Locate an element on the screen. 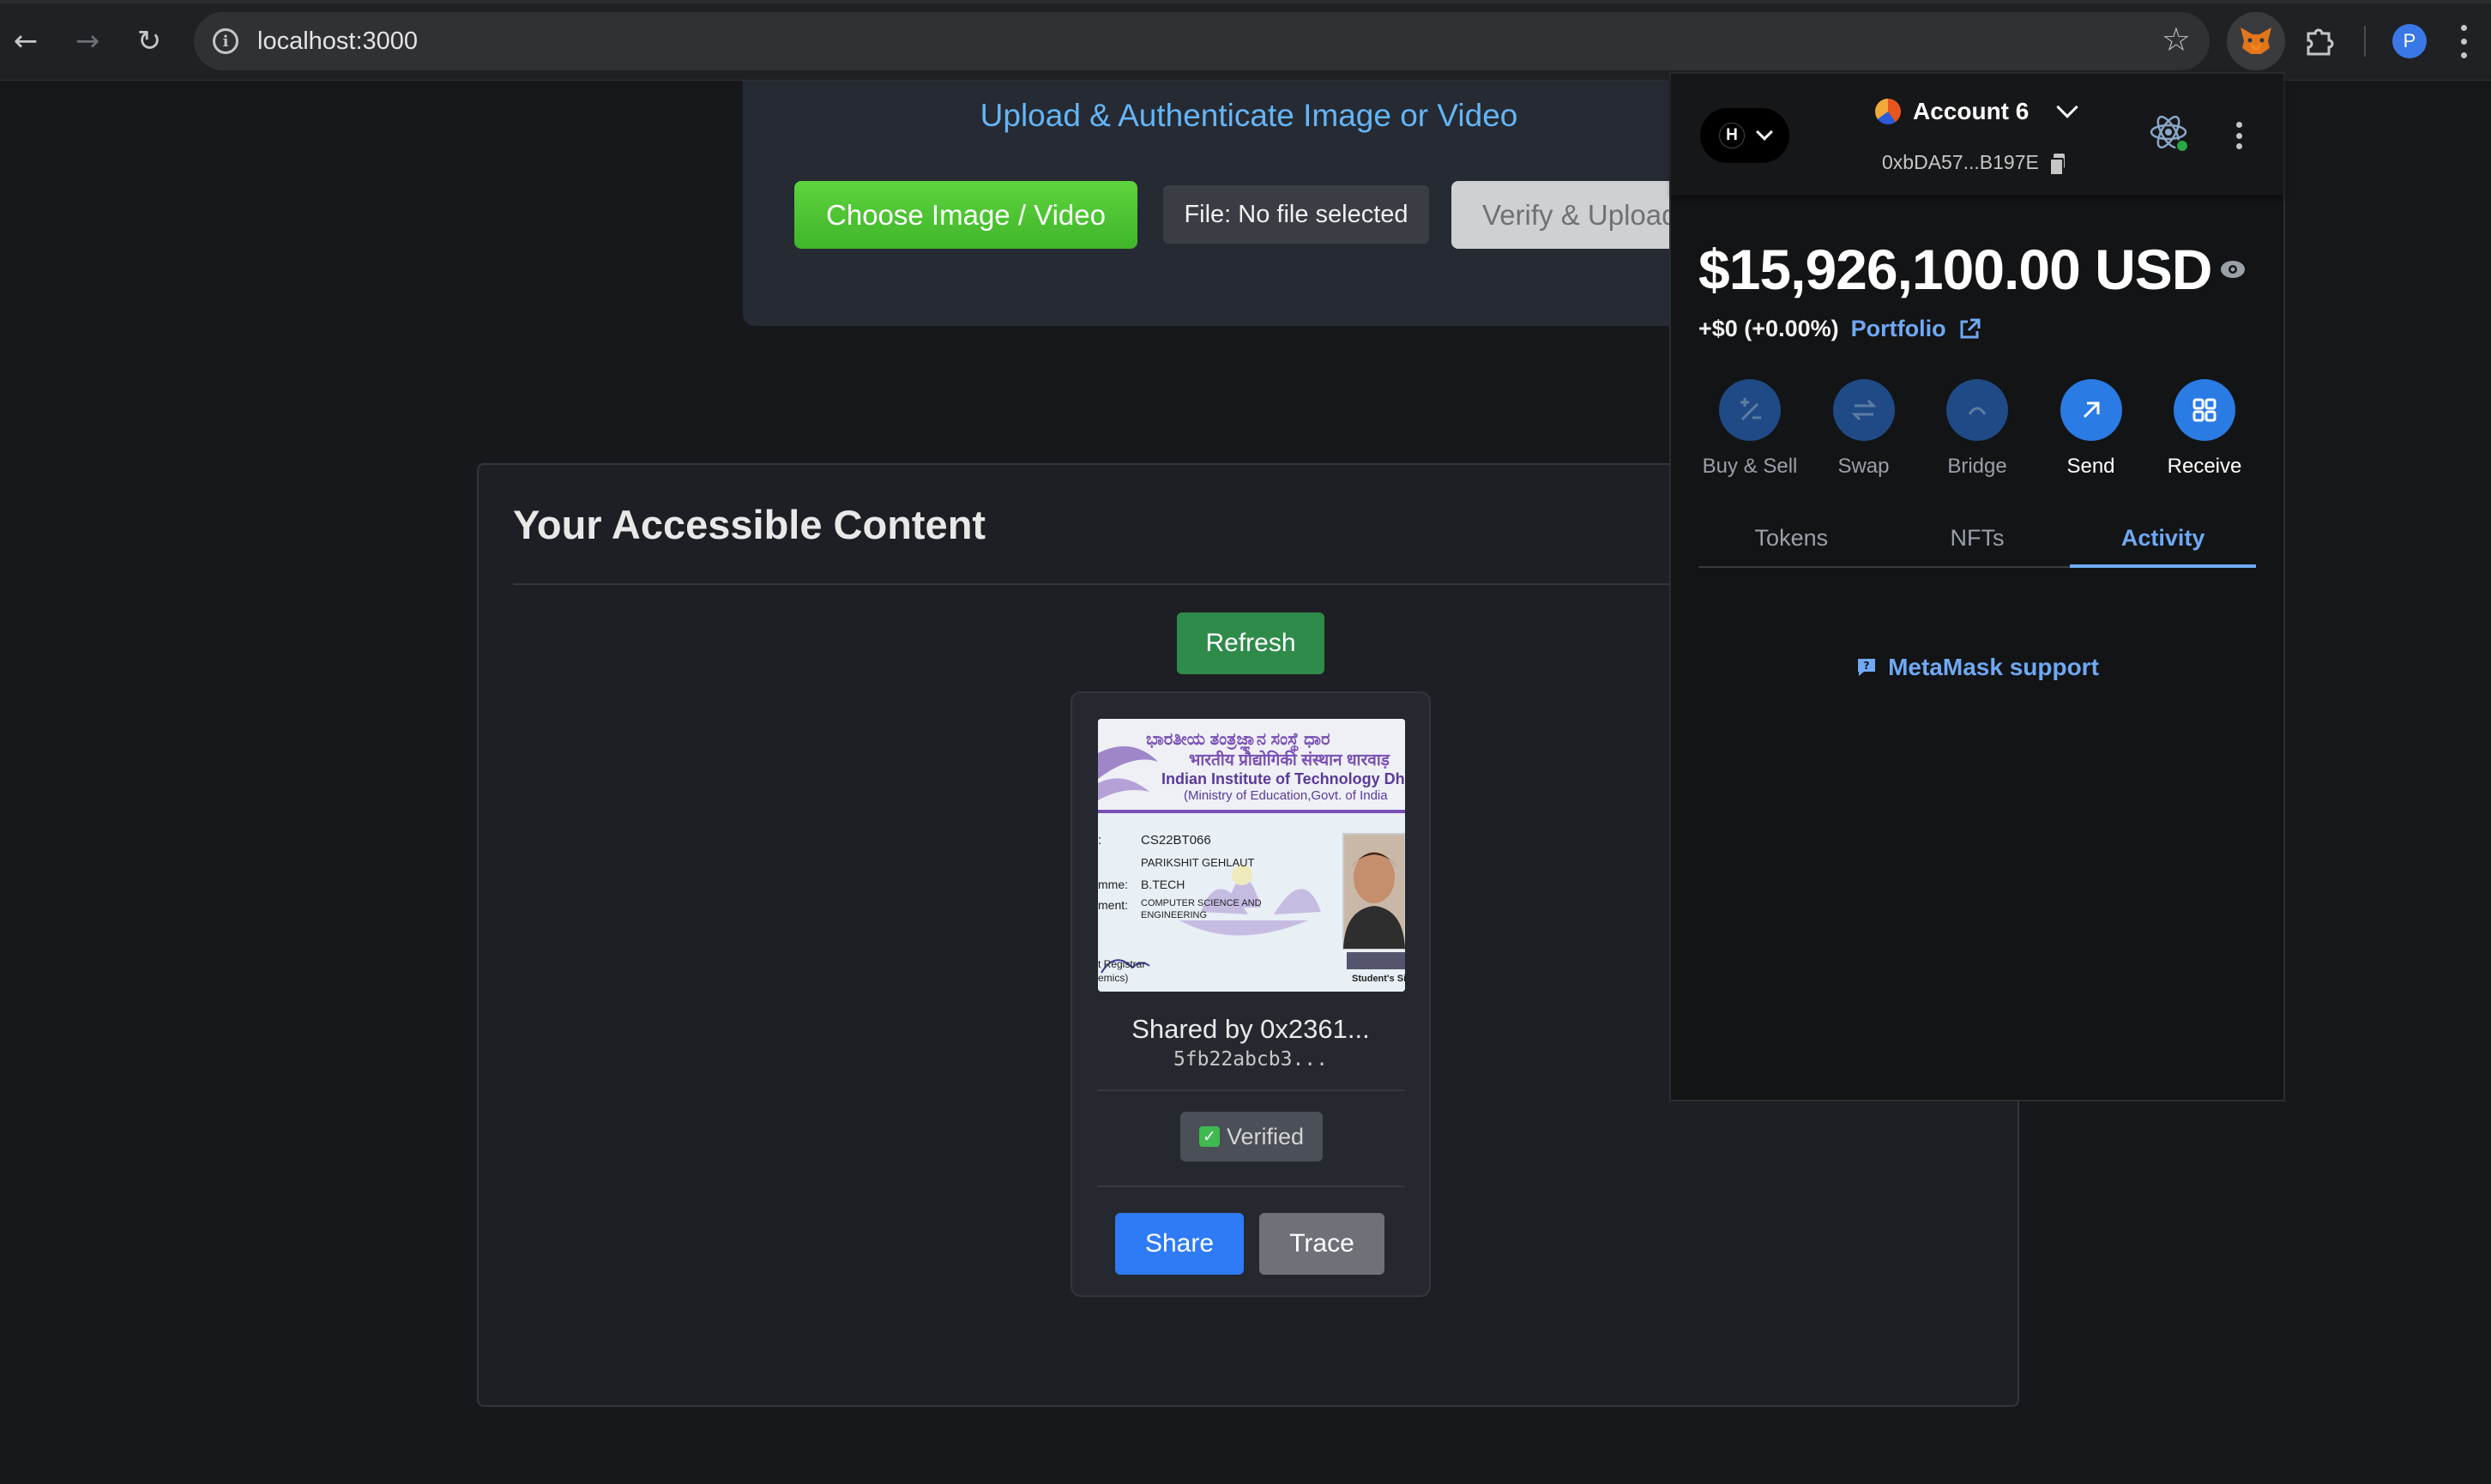 Image resolution: width=2491 pixels, height=1484 pixels. trace-button: Trace is located at coordinates (1321, 1244).